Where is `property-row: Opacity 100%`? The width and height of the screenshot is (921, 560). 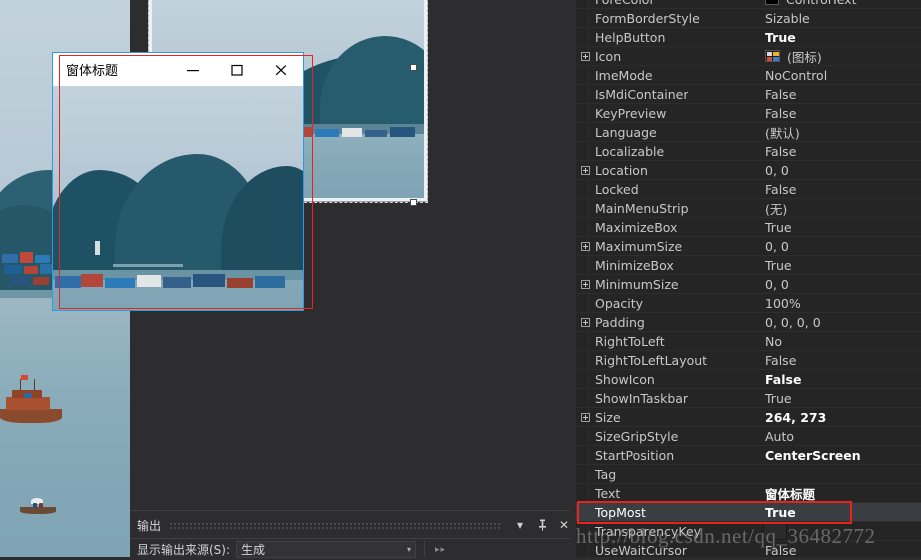
property-row: Opacity 100% is located at coordinates (748, 303).